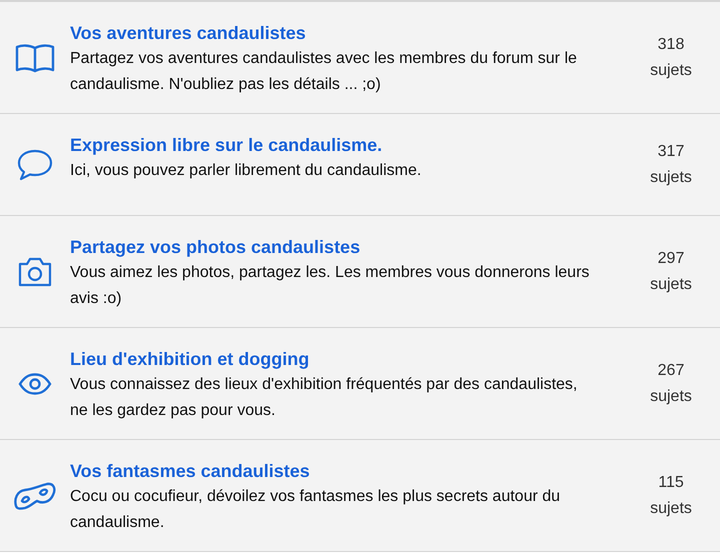 This screenshot has width=720, height=560. I want to click on forum-description: Ici, vous pouvez parler librement du candaulisme., so click(246, 171).